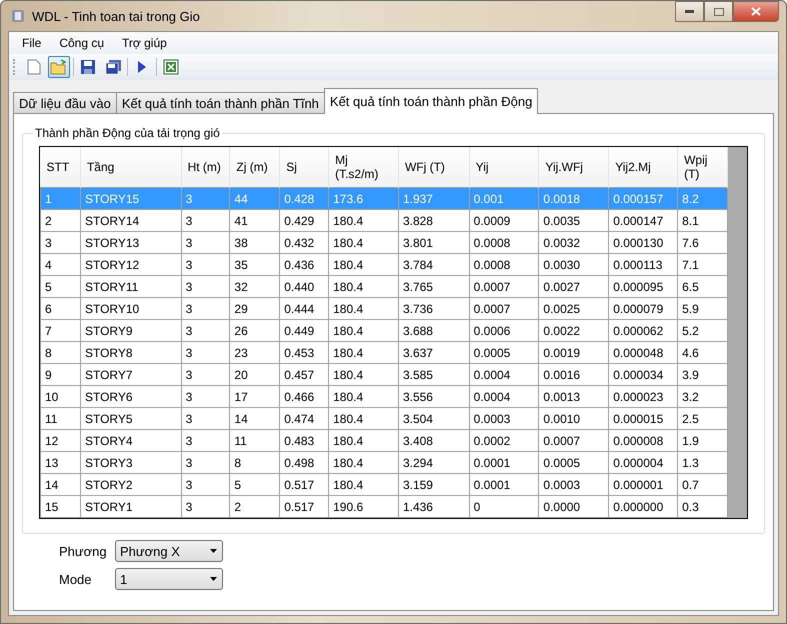 The height and width of the screenshot is (624, 787). I want to click on new-document-icon, so click(34, 67).